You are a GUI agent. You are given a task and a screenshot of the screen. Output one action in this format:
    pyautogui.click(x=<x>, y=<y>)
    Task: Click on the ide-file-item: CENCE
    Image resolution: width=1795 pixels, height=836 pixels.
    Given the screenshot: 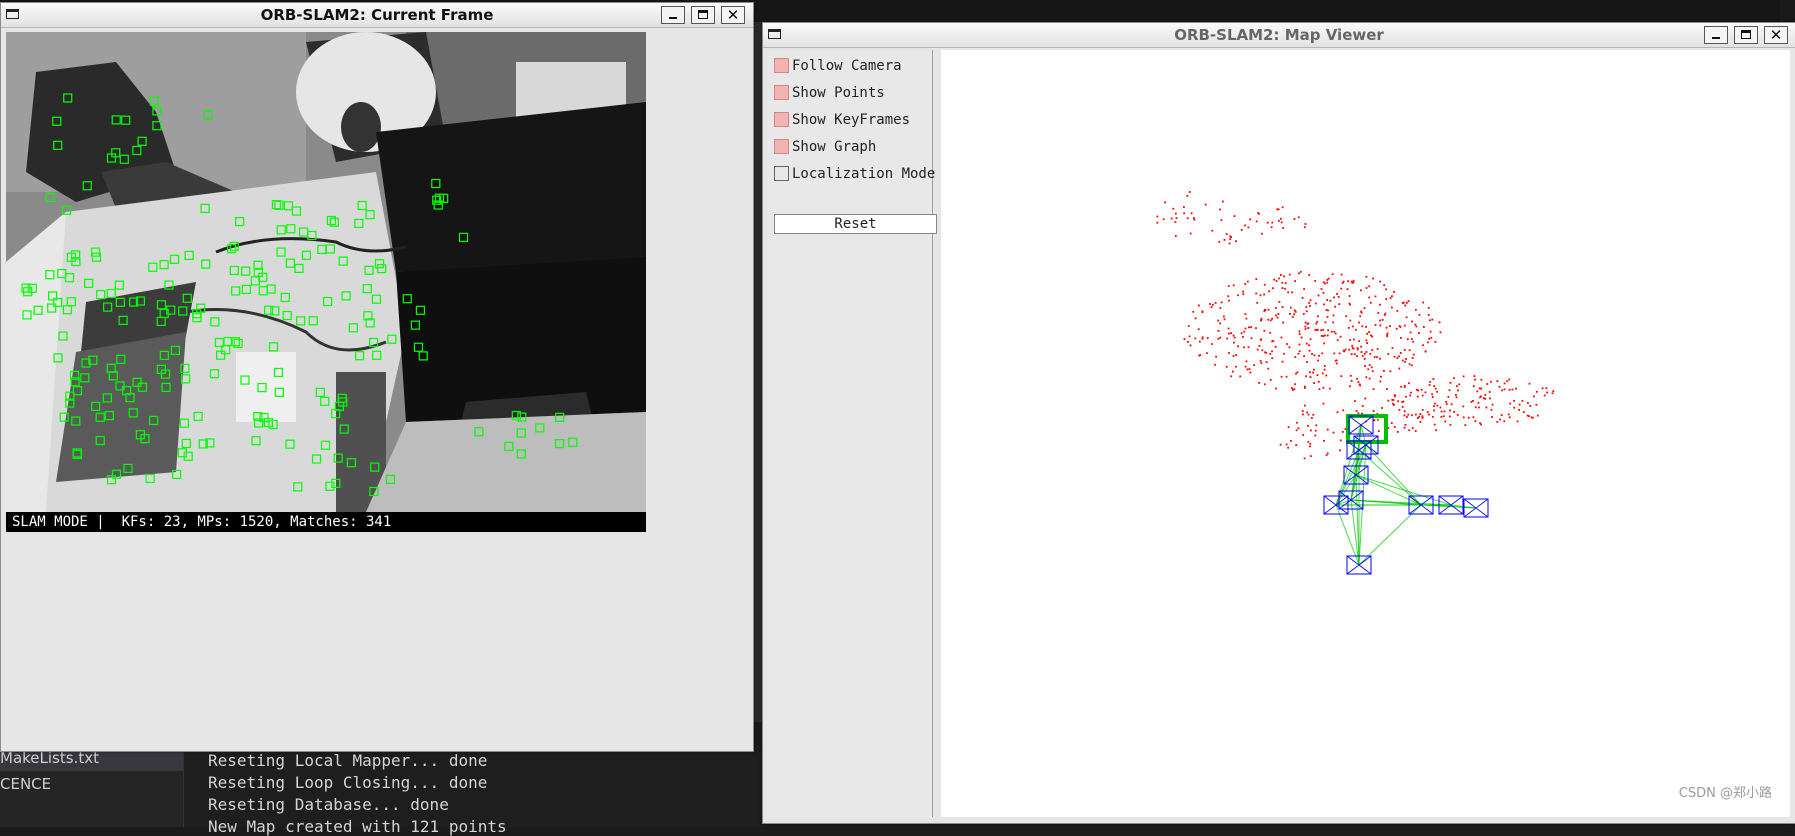 What is the action you would take?
    pyautogui.click(x=91, y=784)
    